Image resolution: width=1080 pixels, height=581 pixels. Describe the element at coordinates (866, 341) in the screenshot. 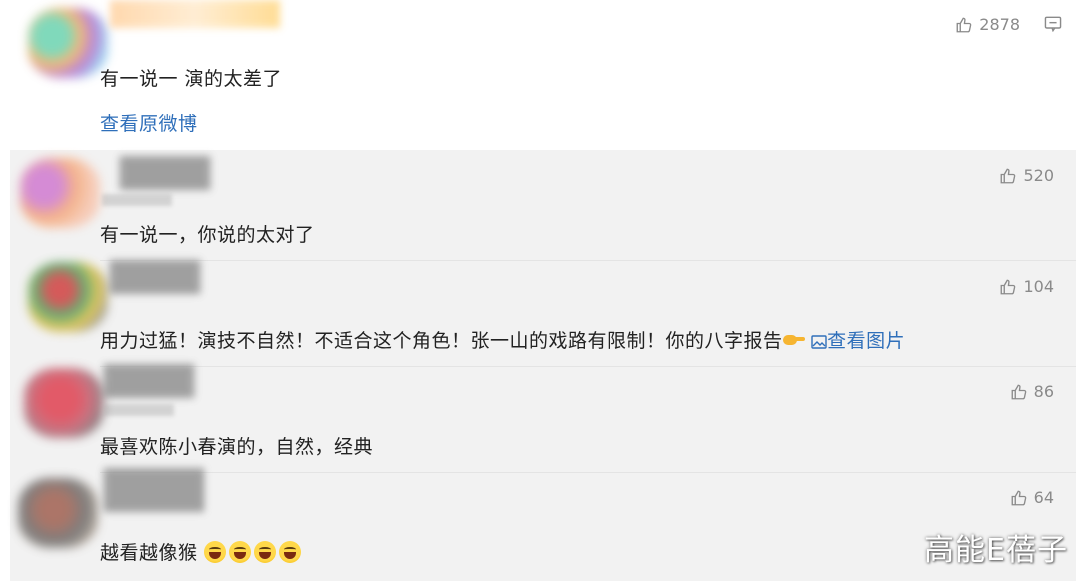

I see `view-picture-label: 查看图片` at that location.